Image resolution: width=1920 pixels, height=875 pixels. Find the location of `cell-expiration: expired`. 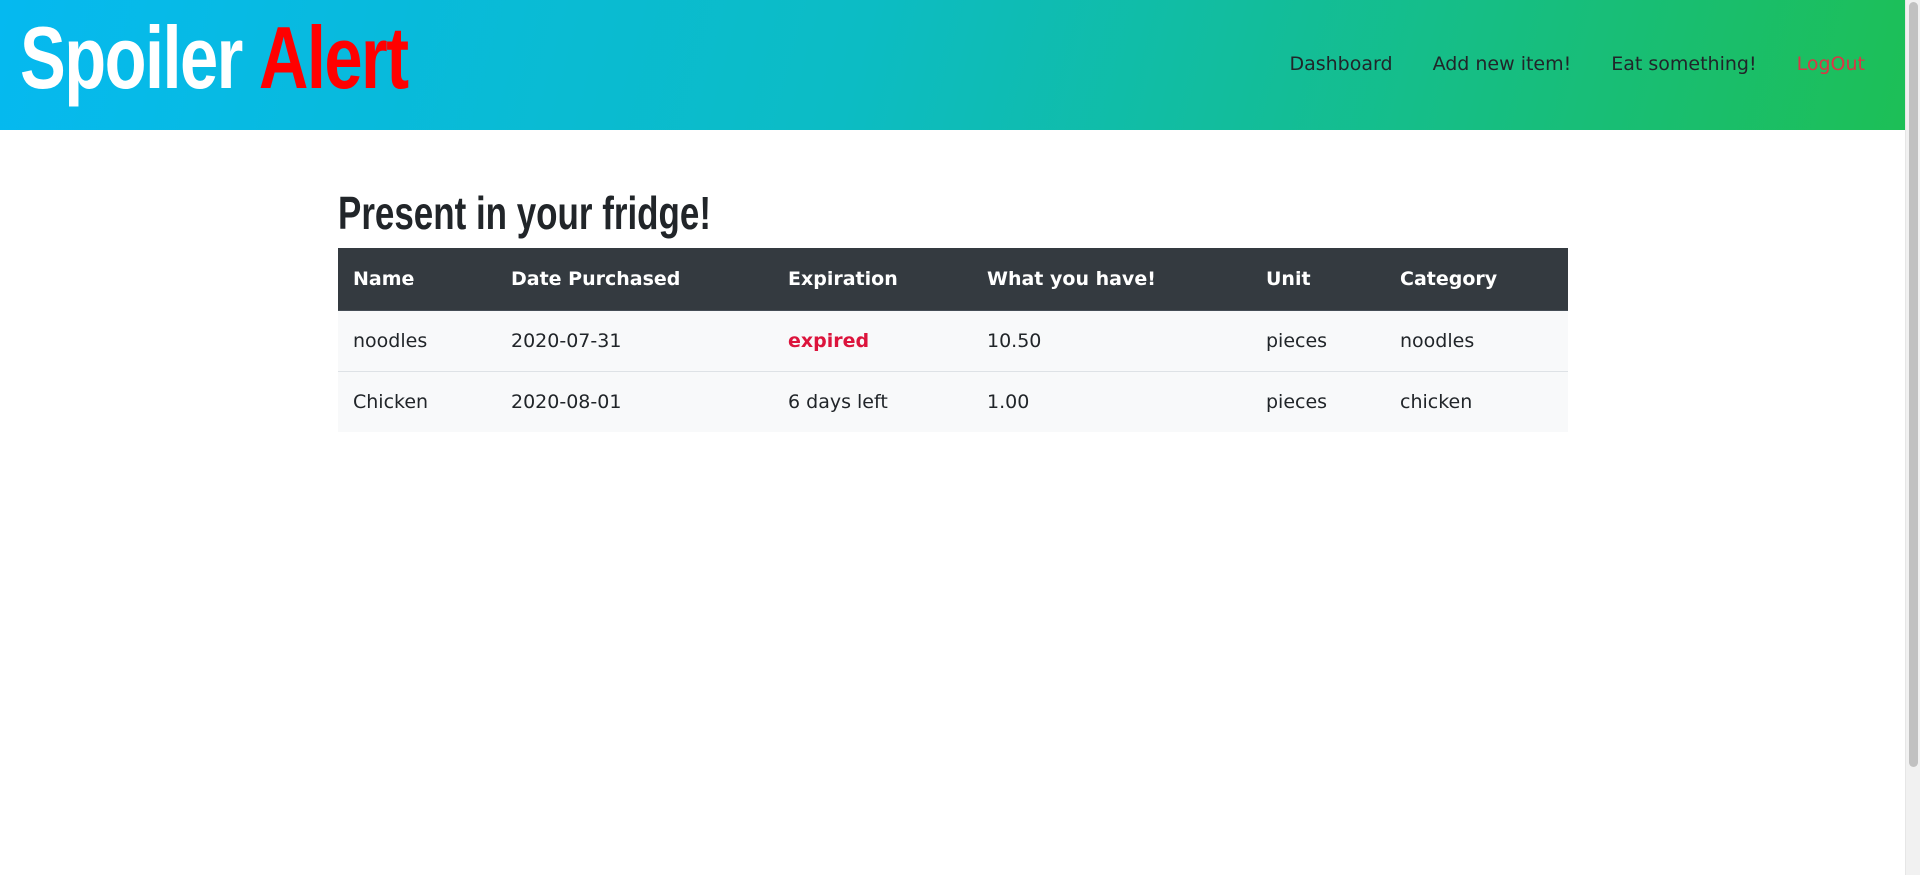

cell-expiration: expired is located at coordinates (872, 340).